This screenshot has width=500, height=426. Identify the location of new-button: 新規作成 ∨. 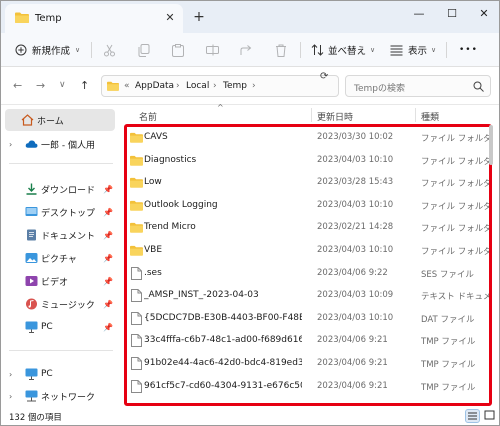
(47, 50).